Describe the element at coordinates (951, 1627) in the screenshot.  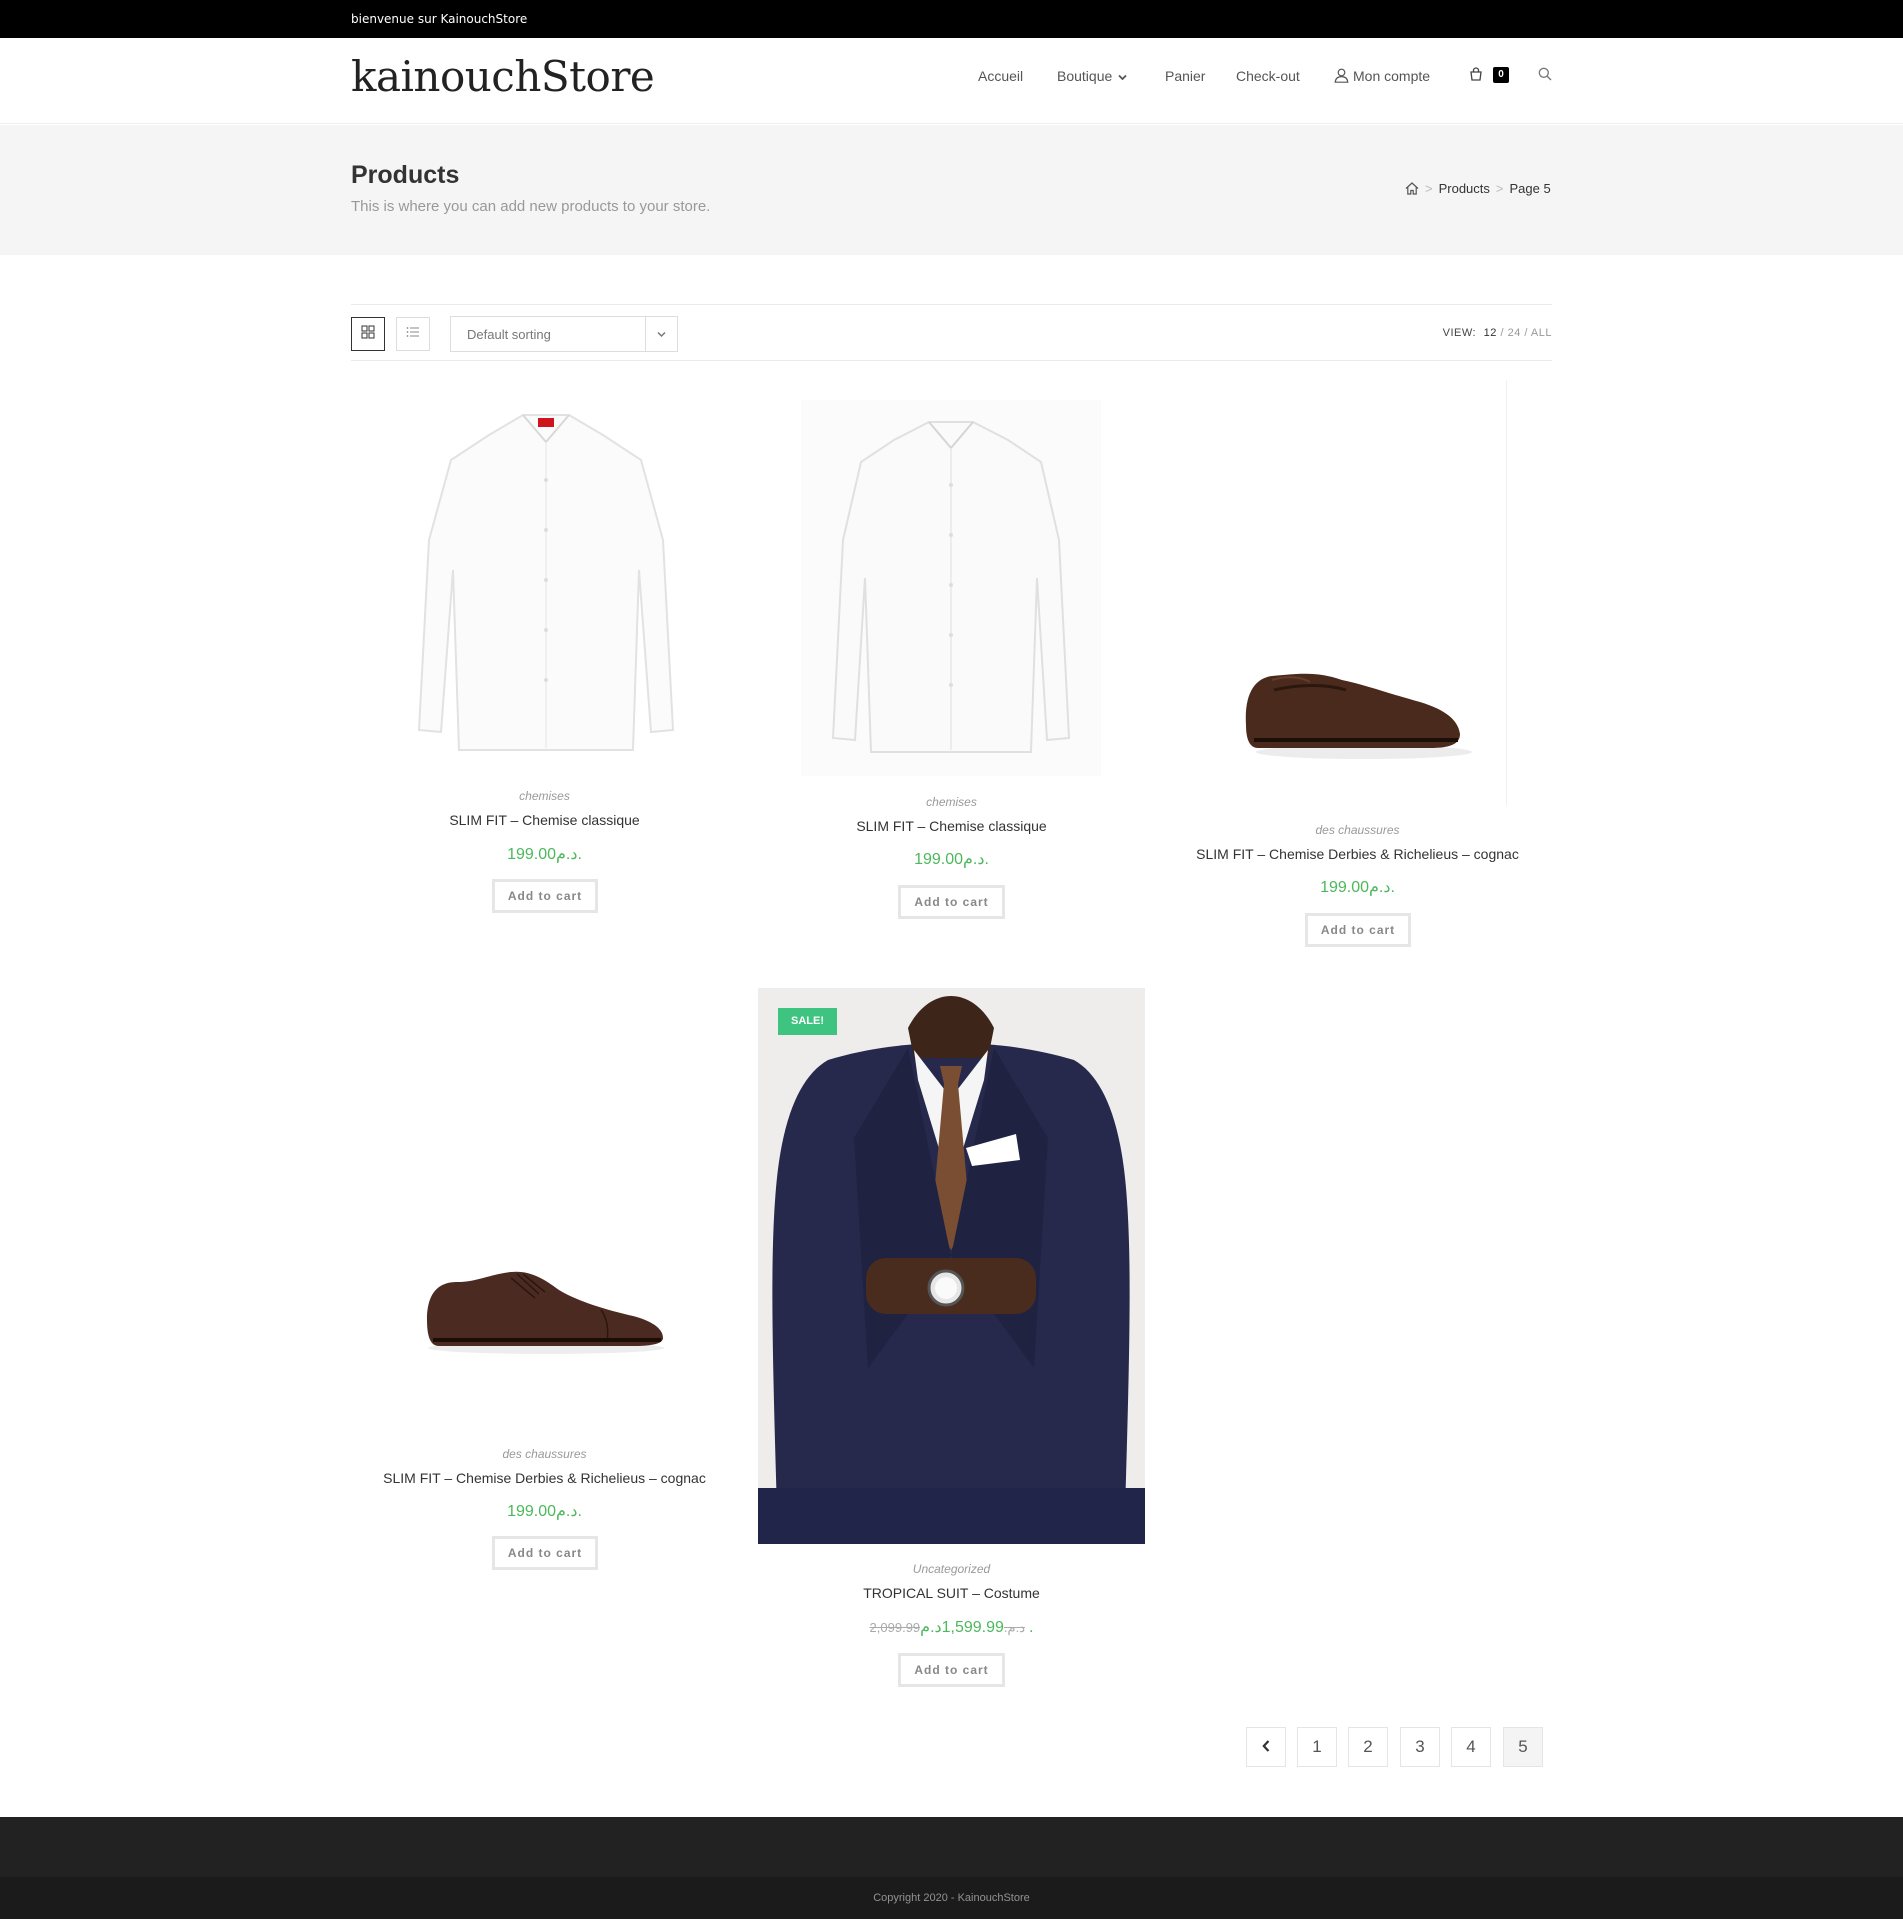
I see `product-price: 2,099.99د.م.1,599.99د.م.` at that location.